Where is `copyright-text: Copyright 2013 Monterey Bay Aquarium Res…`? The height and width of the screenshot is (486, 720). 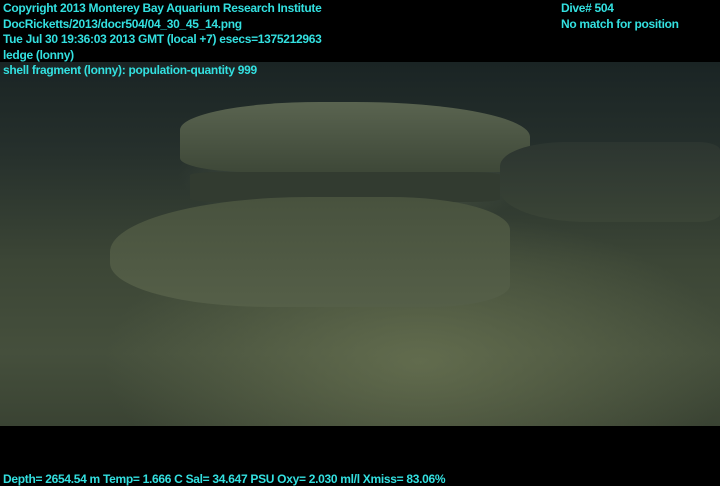
copyright-text: Copyright 2013 Monterey Bay Aquarium Res… is located at coordinates (162, 8).